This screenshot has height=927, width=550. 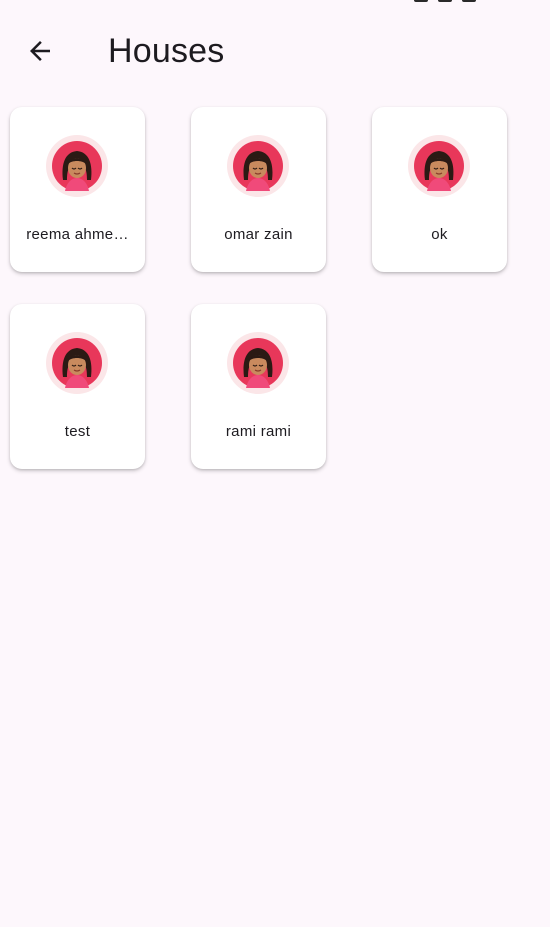 I want to click on house-card: ok, so click(x=439, y=189).